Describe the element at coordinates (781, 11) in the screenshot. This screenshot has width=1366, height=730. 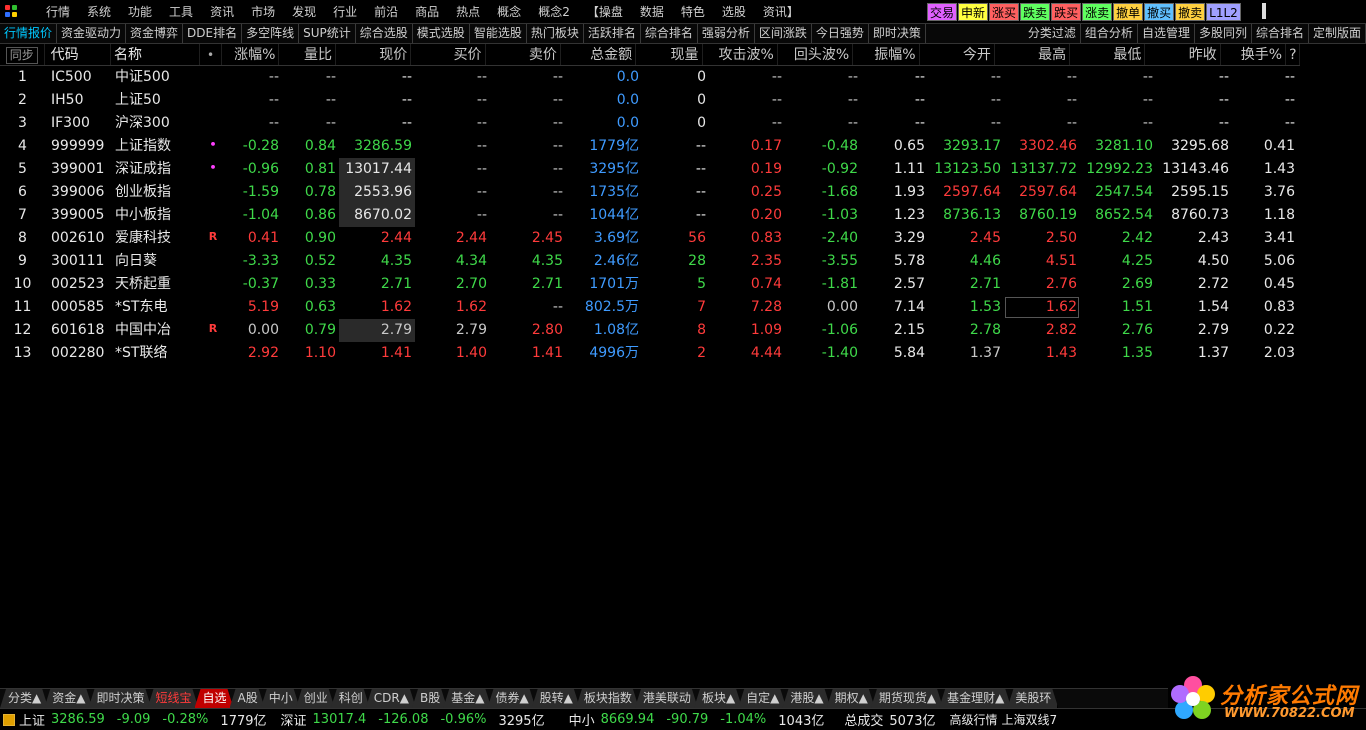
I see `menu-item: 资讯】` at that location.